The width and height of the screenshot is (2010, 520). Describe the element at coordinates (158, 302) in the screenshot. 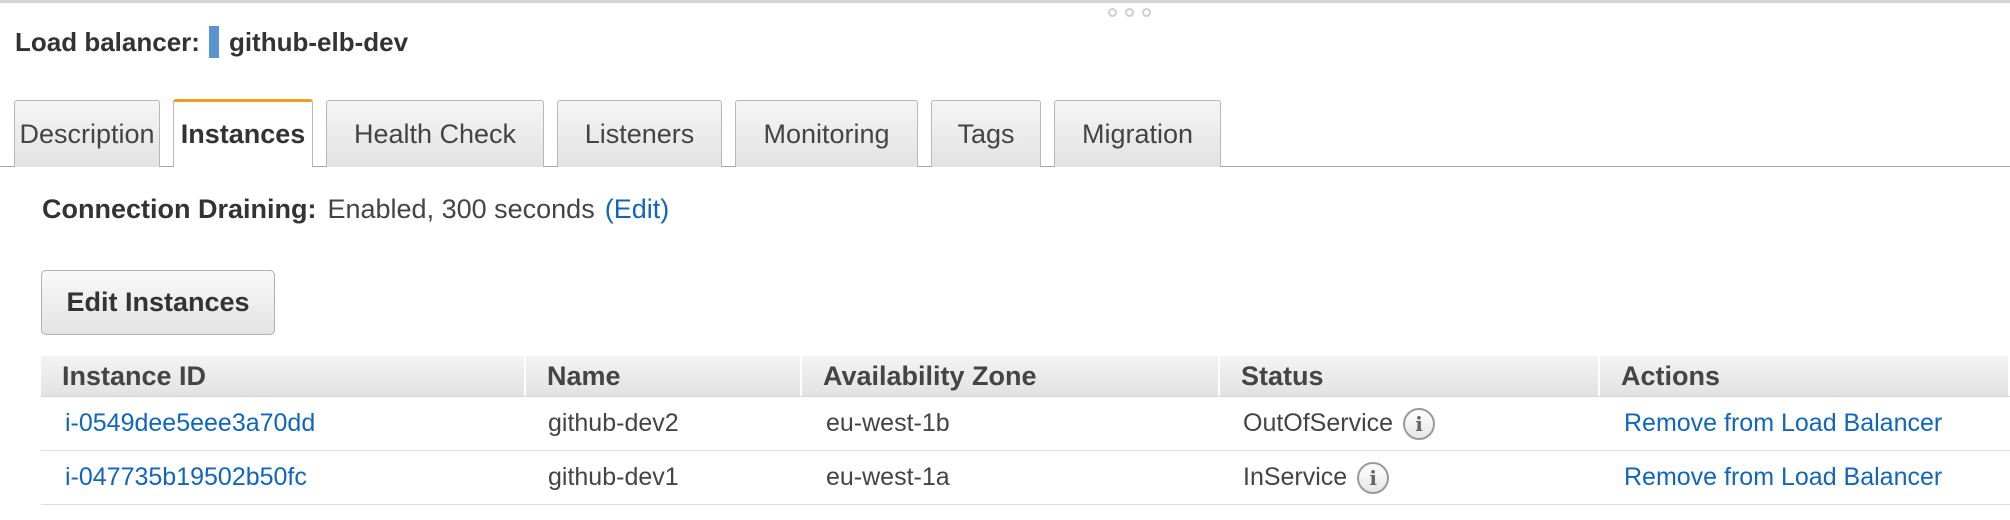

I see `edit-instances-button: Edit Instances` at that location.